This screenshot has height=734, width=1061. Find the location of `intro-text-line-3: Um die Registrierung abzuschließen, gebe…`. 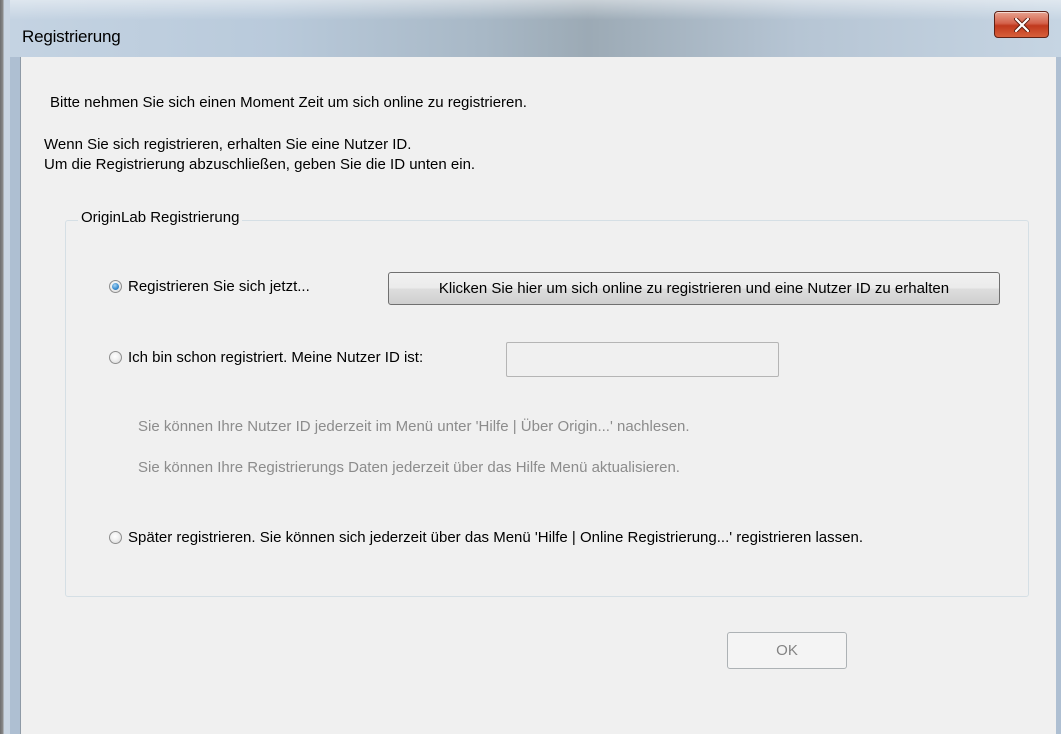

intro-text-line-3: Um die Registrierung abzuschließen, gebe… is located at coordinates (260, 164).